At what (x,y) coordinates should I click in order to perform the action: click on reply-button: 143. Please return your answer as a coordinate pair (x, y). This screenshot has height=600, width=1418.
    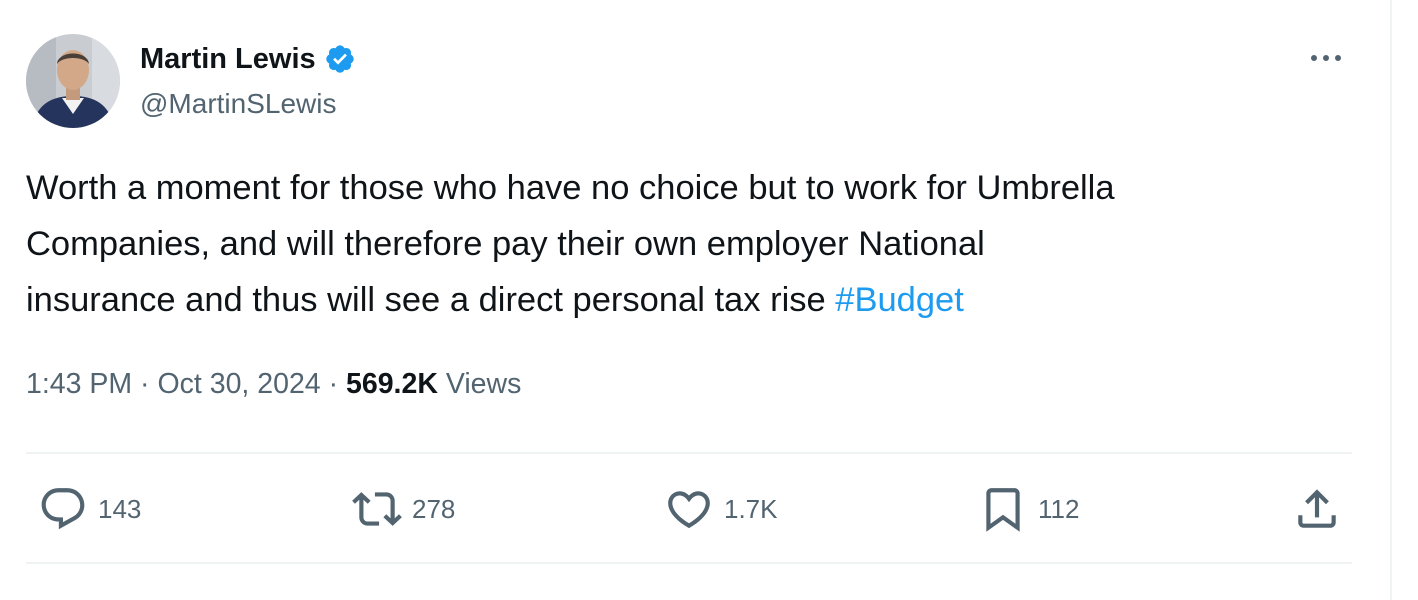
    Looking at the image, I should click on (89, 509).